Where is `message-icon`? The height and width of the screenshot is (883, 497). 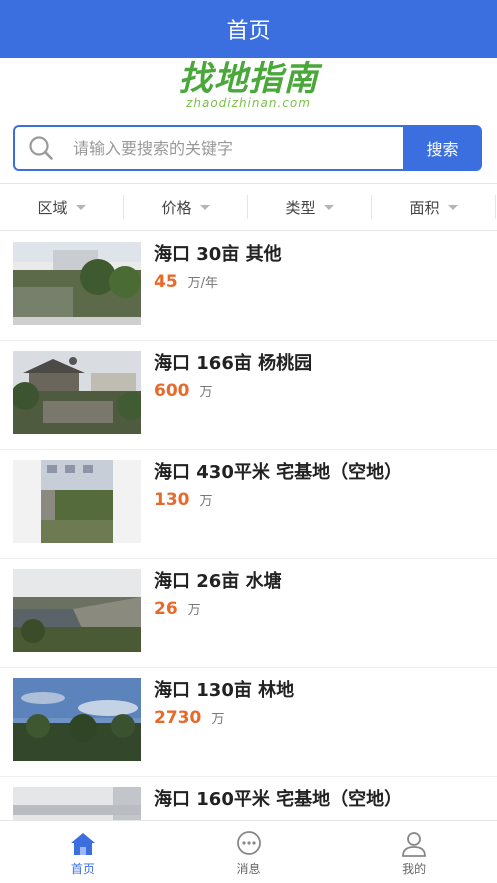 message-icon is located at coordinates (248, 843).